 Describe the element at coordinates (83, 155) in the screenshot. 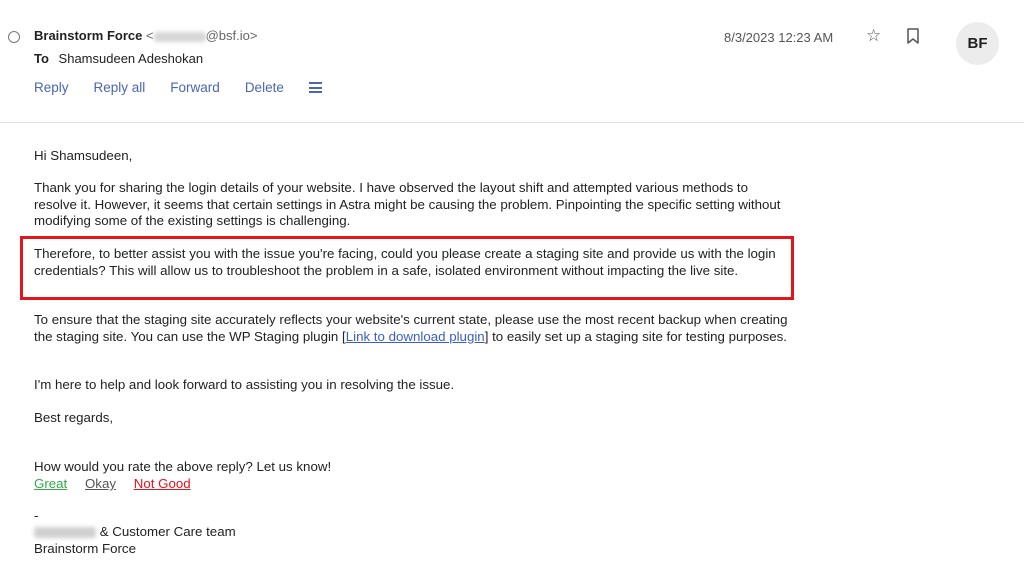

I see `greeting: Hi Shamsudeen,` at that location.